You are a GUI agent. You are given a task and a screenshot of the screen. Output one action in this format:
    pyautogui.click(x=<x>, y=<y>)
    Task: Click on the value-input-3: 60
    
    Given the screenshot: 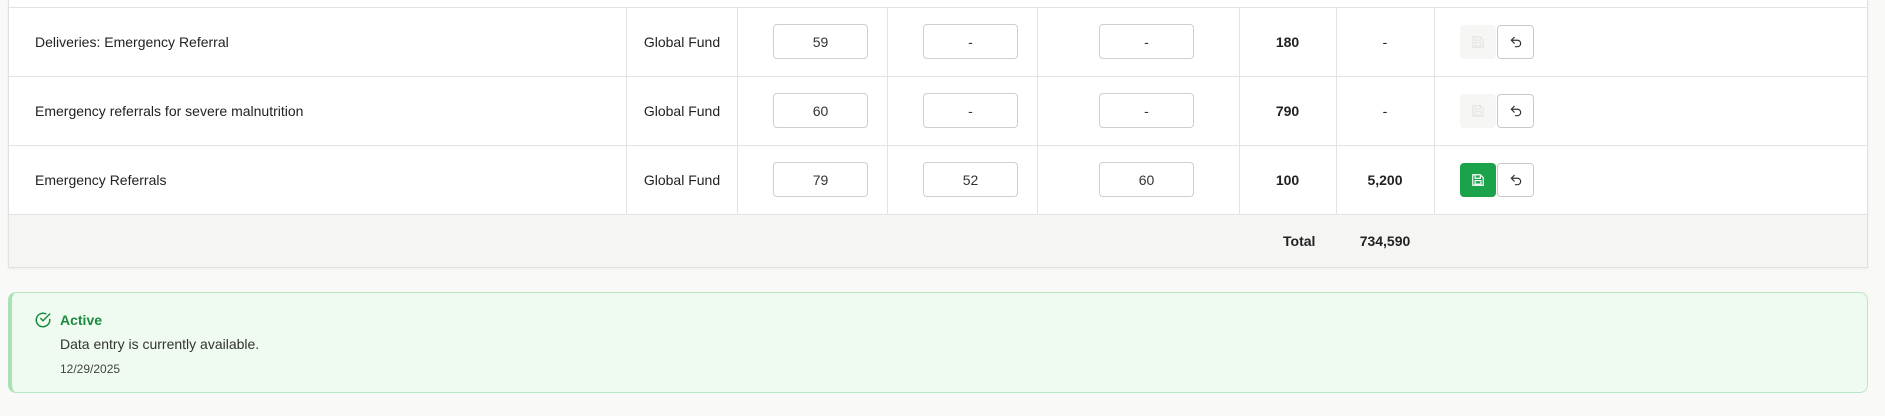 What is the action you would take?
    pyautogui.click(x=1146, y=179)
    